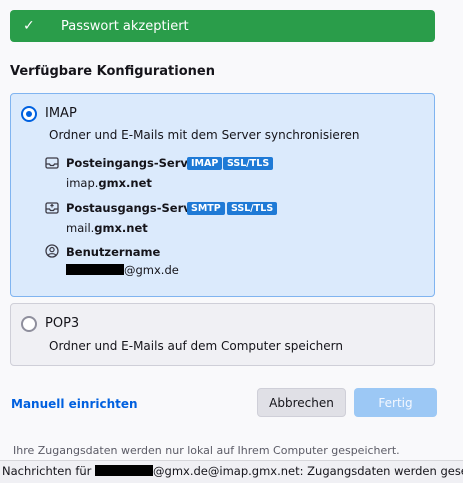 Image resolution: width=463 pixels, height=483 pixels. What do you see at coordinates (222, 26) in the screenshot?
I see `success-banner: ✓ Passwort akzeptiert` at bounding box center [222, 26].